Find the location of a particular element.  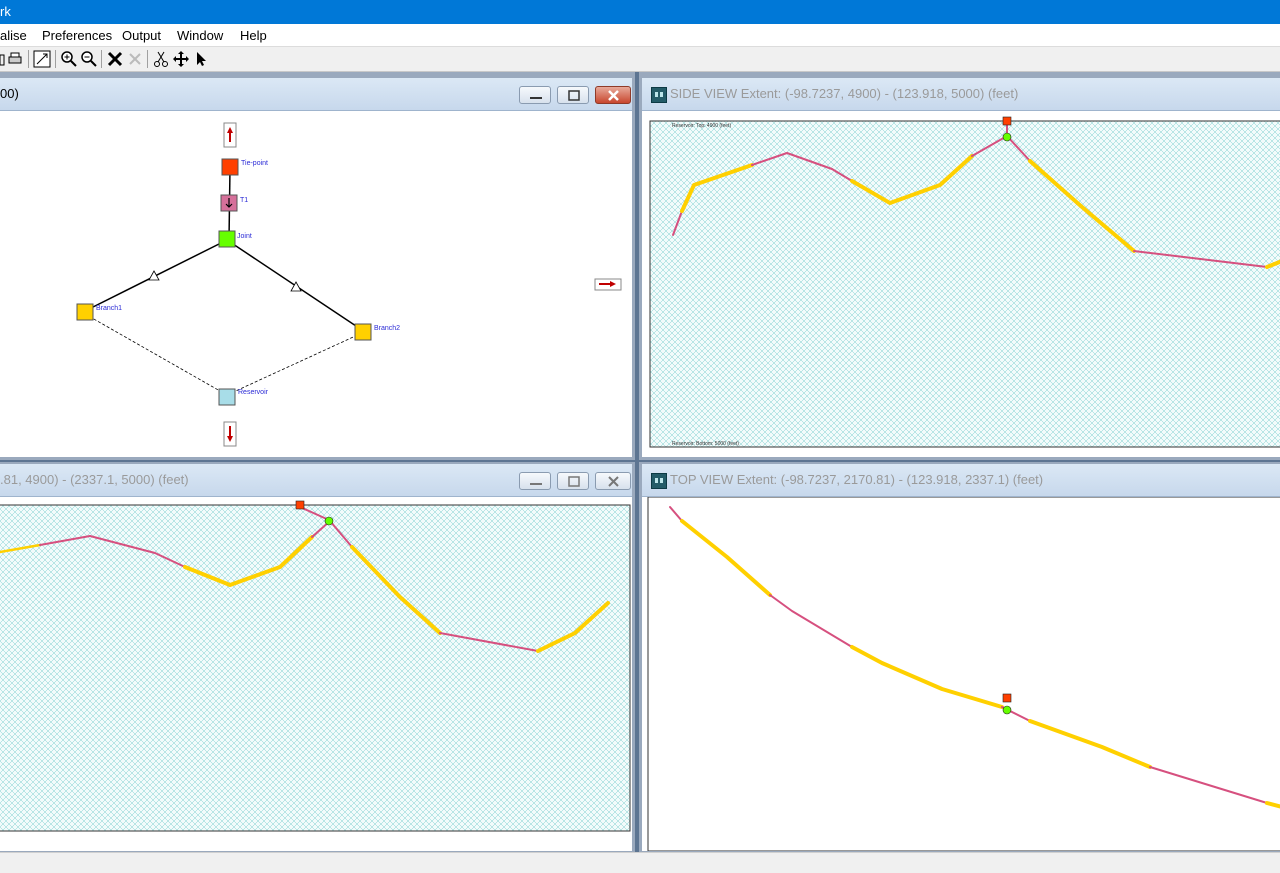

cut-icon is located at coordinates (161, 59).